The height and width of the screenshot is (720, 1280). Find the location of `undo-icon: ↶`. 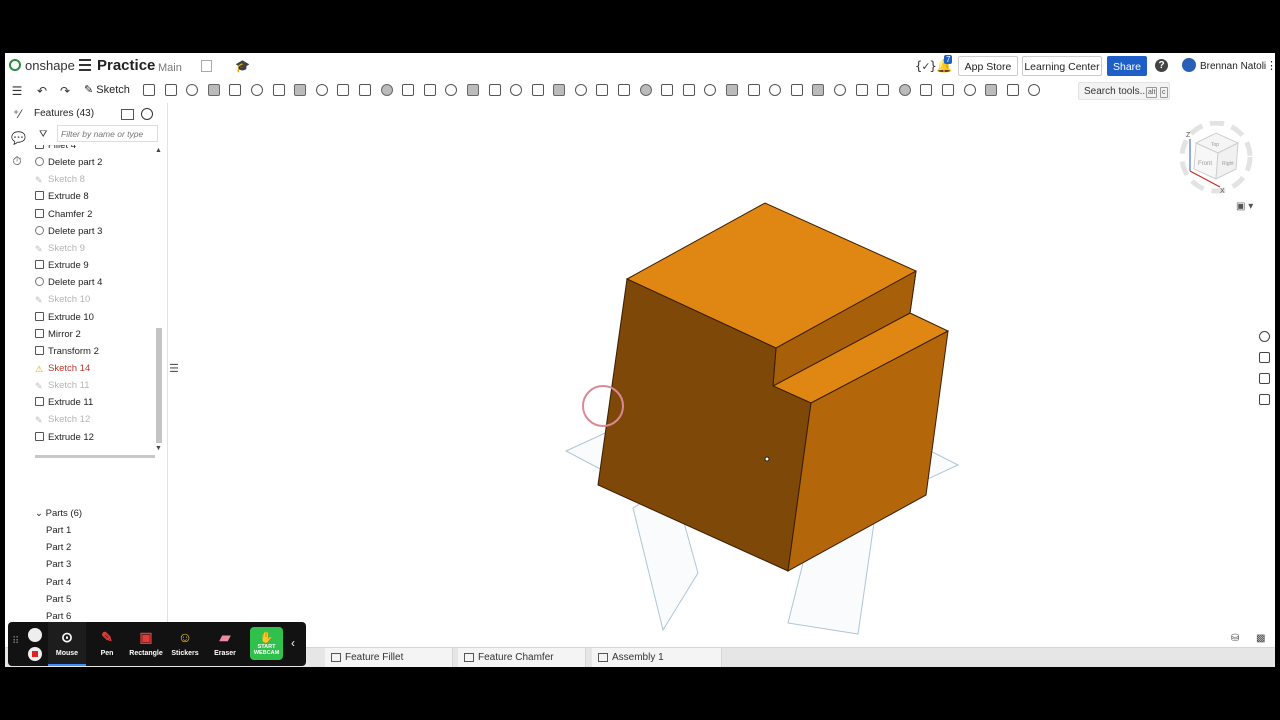

undo-icon: ↶ is located at coordinates (42, 91).